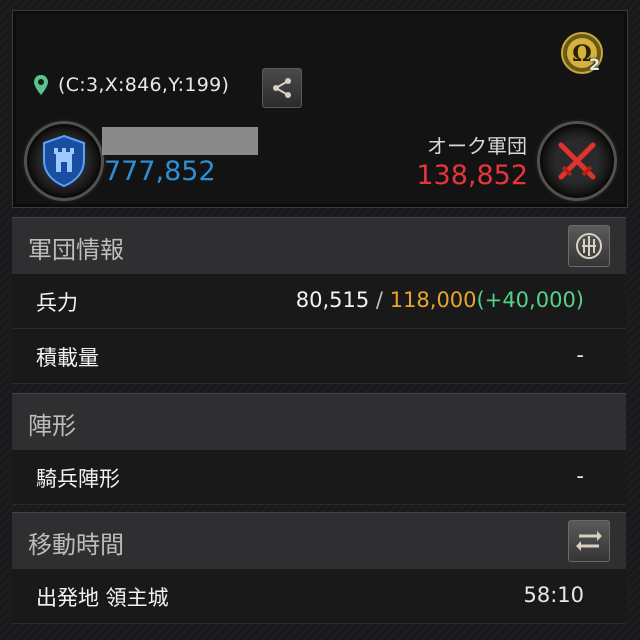  What do you see at coordinates (76, 545) in the screenshot?
I see `move-time-title: 移動時間` at bounding box center [76, 545].